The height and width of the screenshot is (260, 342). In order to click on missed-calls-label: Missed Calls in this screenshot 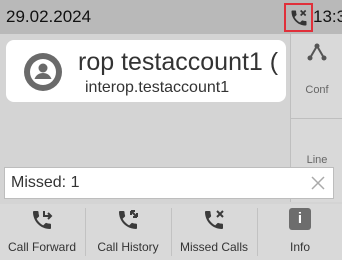, I will do `click(213, 247)`.